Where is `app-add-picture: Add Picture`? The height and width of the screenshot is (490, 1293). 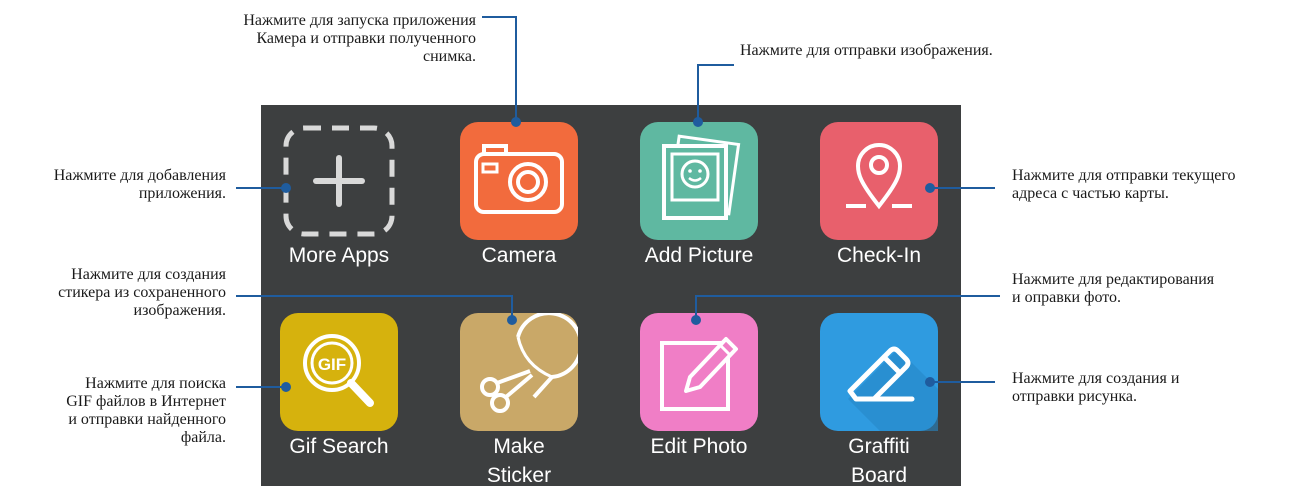 app-add-picture: Add Picture is located at coordinates (699, 196).